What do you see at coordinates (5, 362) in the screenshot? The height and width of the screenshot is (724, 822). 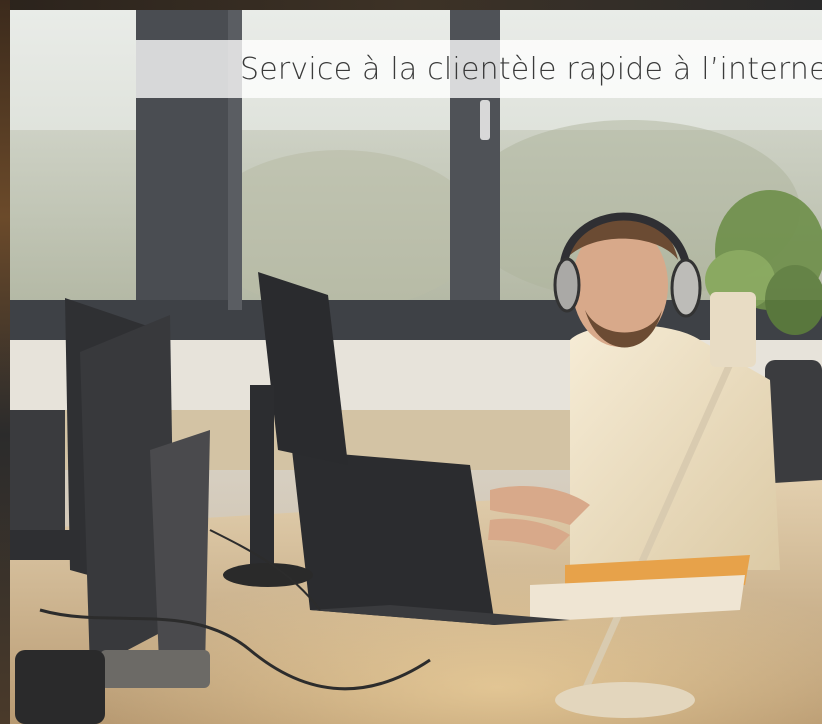 I see `left-edge-strip` at bounding box center [5, 362].